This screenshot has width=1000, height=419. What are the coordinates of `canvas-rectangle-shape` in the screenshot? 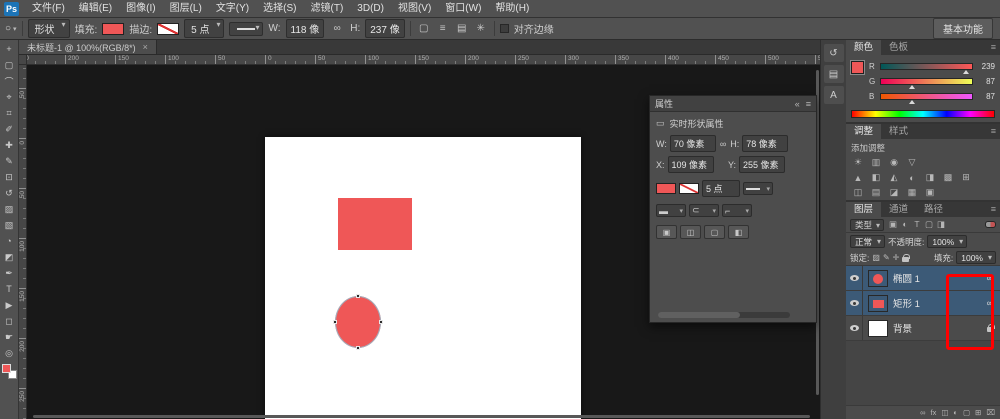 It's located at (375, 224).